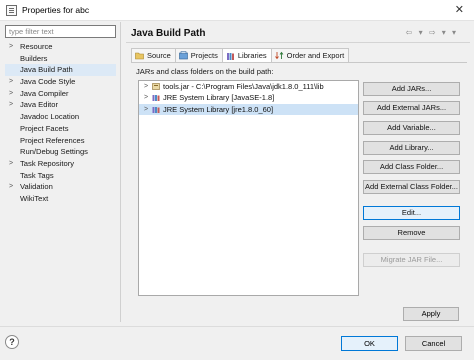 This screenshot has width=474, height=360. What do you see at coordinates (60, 31) in the screenshot?
I see `filter-input` at bounding box center [60, 31].